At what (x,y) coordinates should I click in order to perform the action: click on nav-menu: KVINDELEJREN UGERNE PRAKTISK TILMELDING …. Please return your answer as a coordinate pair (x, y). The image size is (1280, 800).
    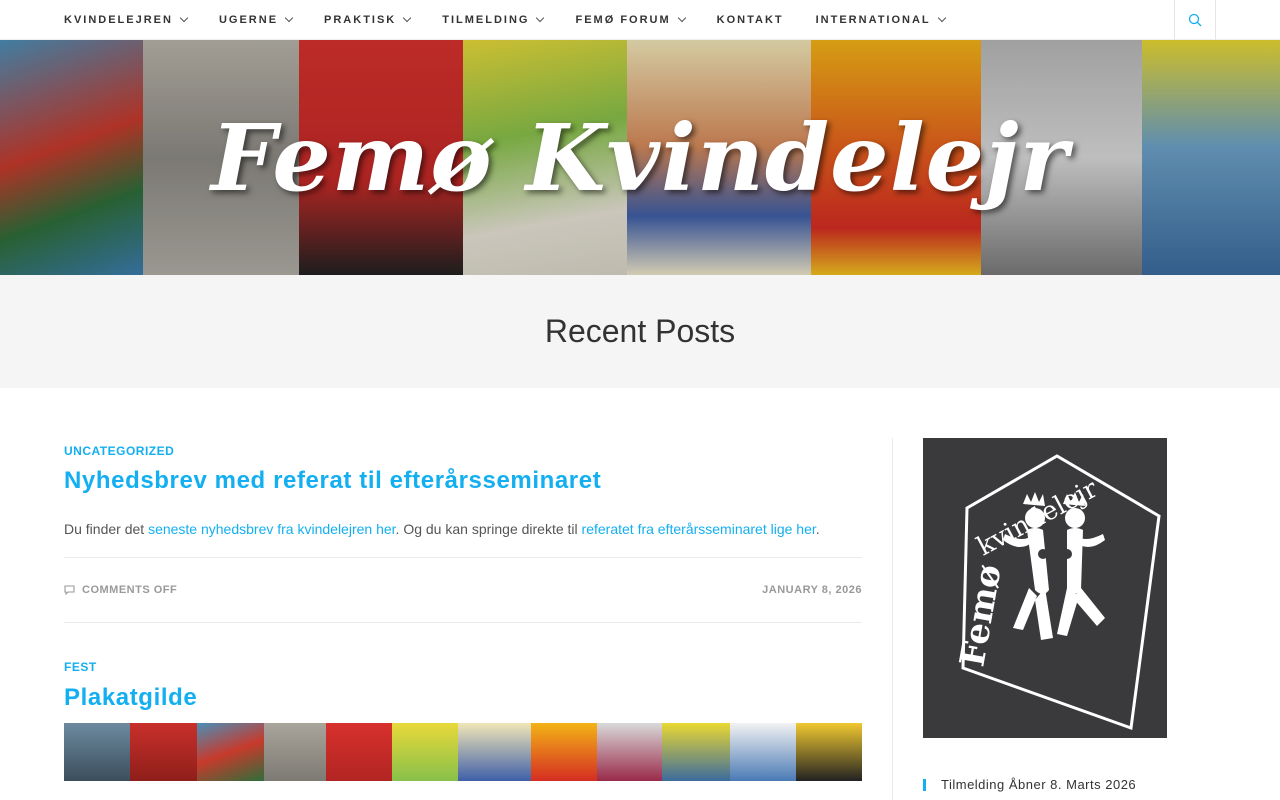
    Looking at the image, I should click on (520, 20).